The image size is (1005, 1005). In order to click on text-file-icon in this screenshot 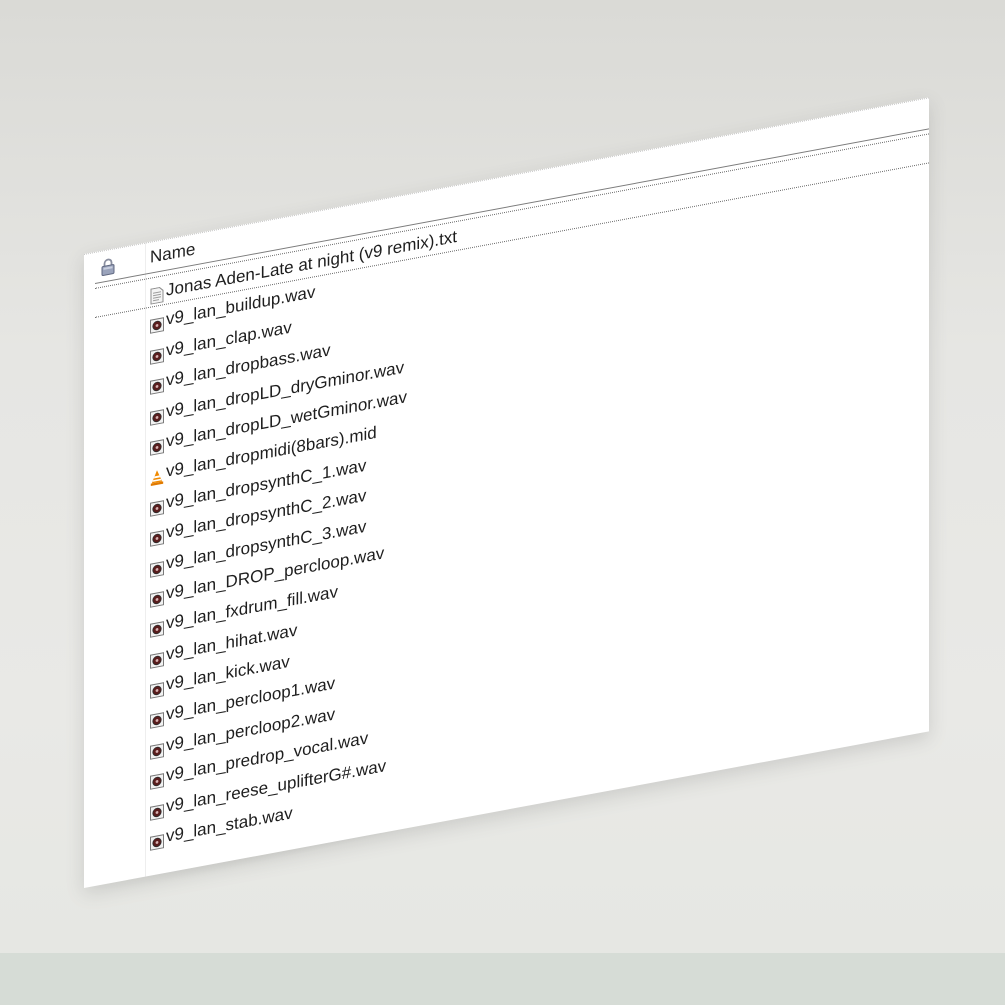, I will do `click(157, 293)`.